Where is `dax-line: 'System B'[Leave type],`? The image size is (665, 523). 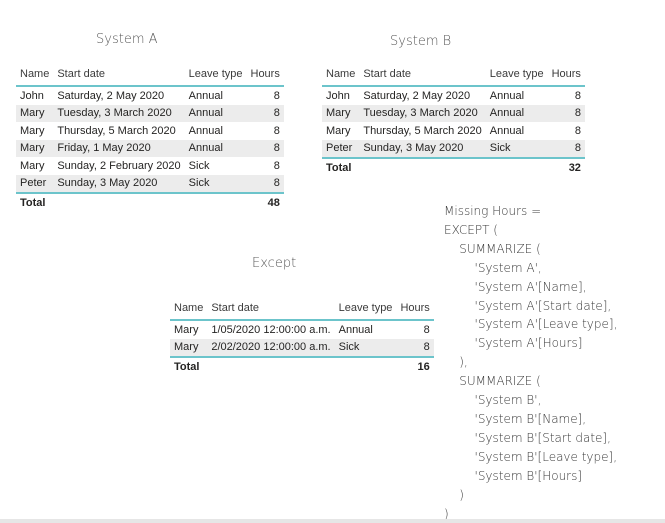
dax-line: 'System B'[Leave type], is located at coordinates (531, 456).